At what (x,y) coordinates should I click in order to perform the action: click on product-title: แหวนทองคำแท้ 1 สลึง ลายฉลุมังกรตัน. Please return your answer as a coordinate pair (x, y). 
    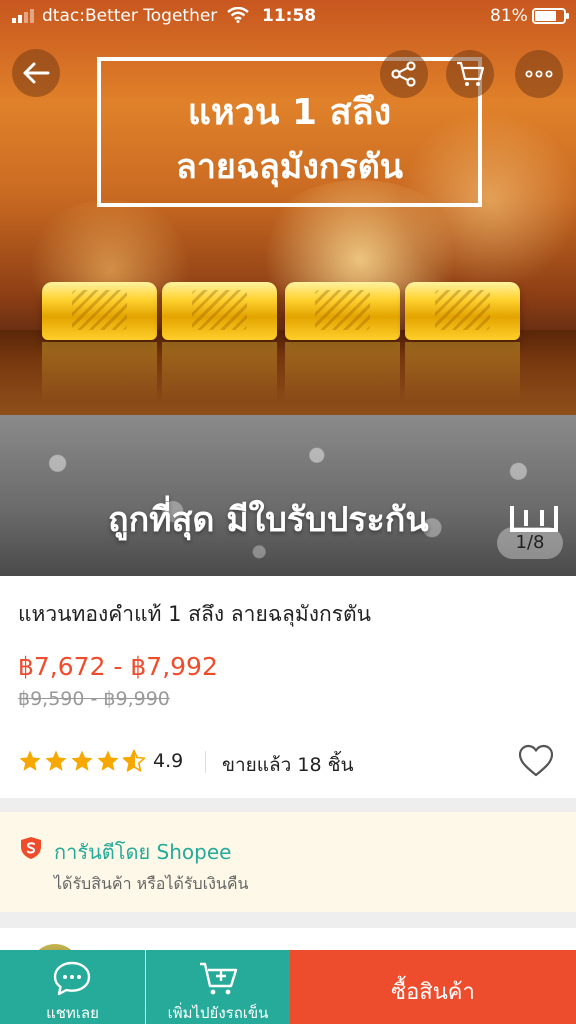
    Looking at the image, I should click on (195, 614).